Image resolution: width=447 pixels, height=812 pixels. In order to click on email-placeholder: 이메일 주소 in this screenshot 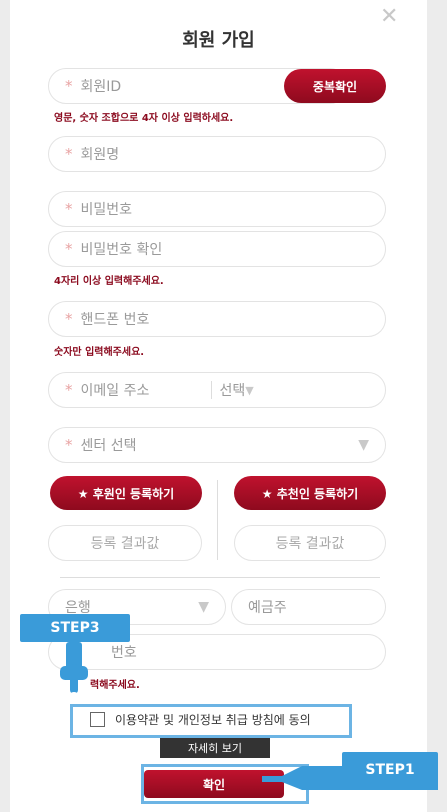, I will do `click(115, 391)`.